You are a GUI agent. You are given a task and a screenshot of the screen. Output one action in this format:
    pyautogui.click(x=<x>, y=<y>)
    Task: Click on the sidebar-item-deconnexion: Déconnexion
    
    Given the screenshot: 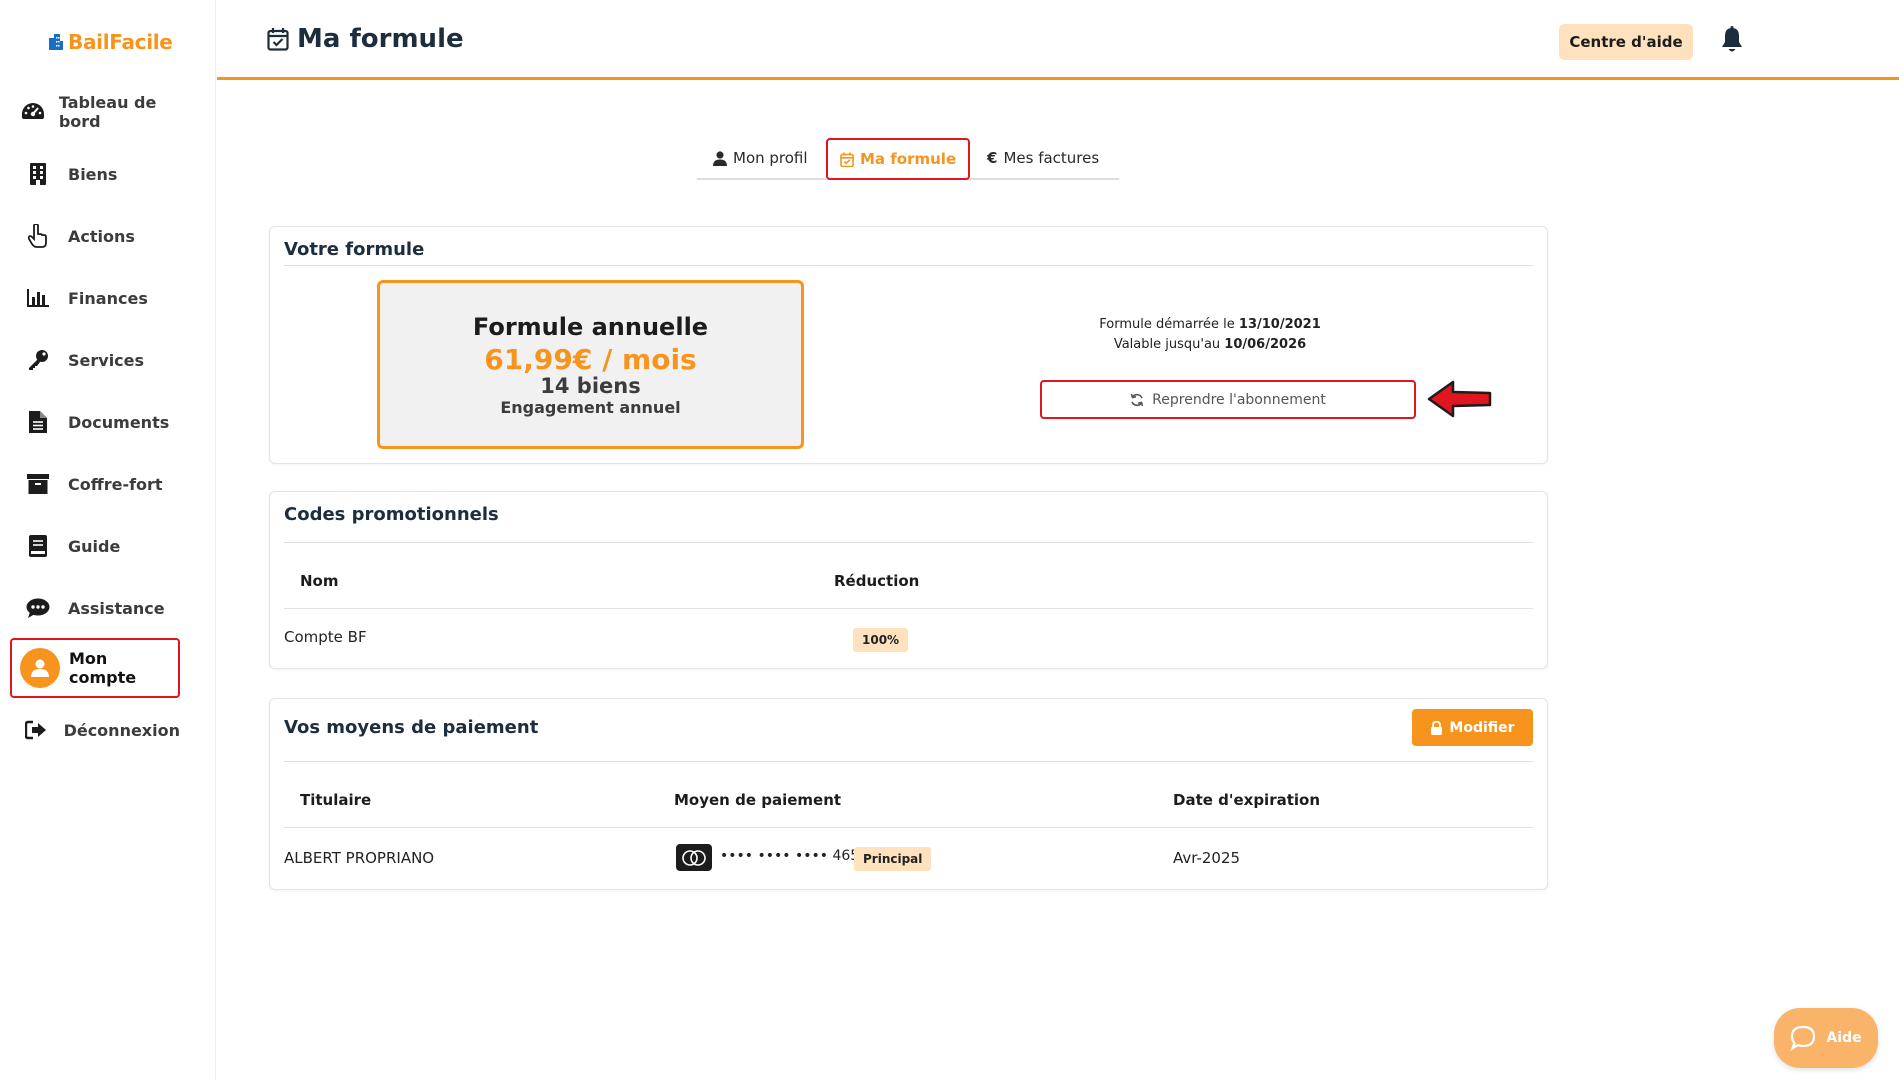 What is the action you would take?
    pyautogui.click(x=95, y=730)
    